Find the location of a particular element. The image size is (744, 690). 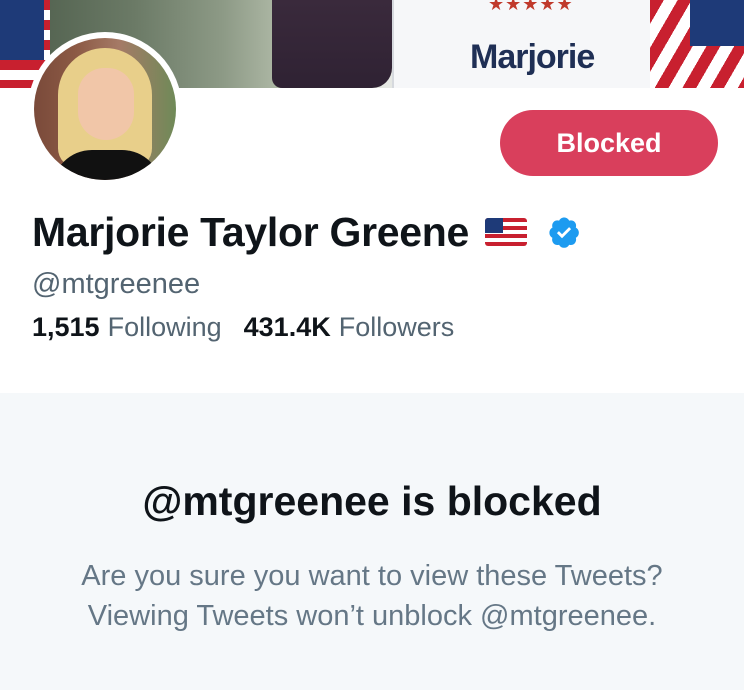

banner-person is located at coordinates (332, 44).